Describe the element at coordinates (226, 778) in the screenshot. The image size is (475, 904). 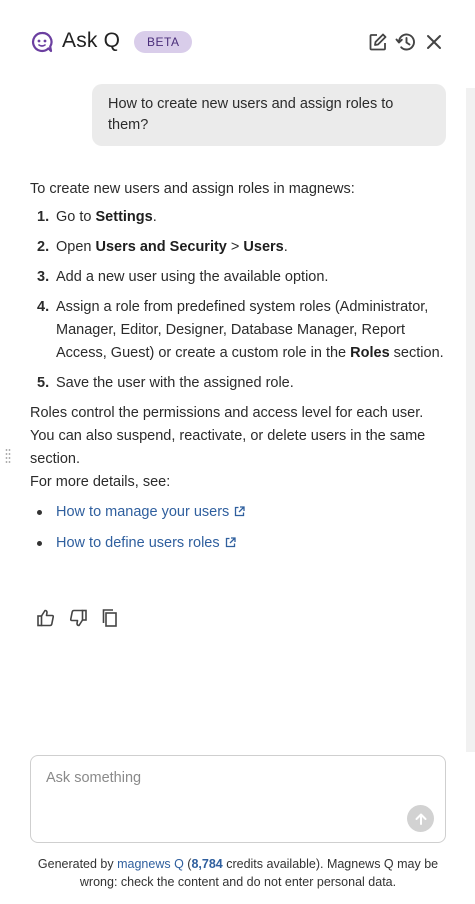
I see `ask-input` at that location.